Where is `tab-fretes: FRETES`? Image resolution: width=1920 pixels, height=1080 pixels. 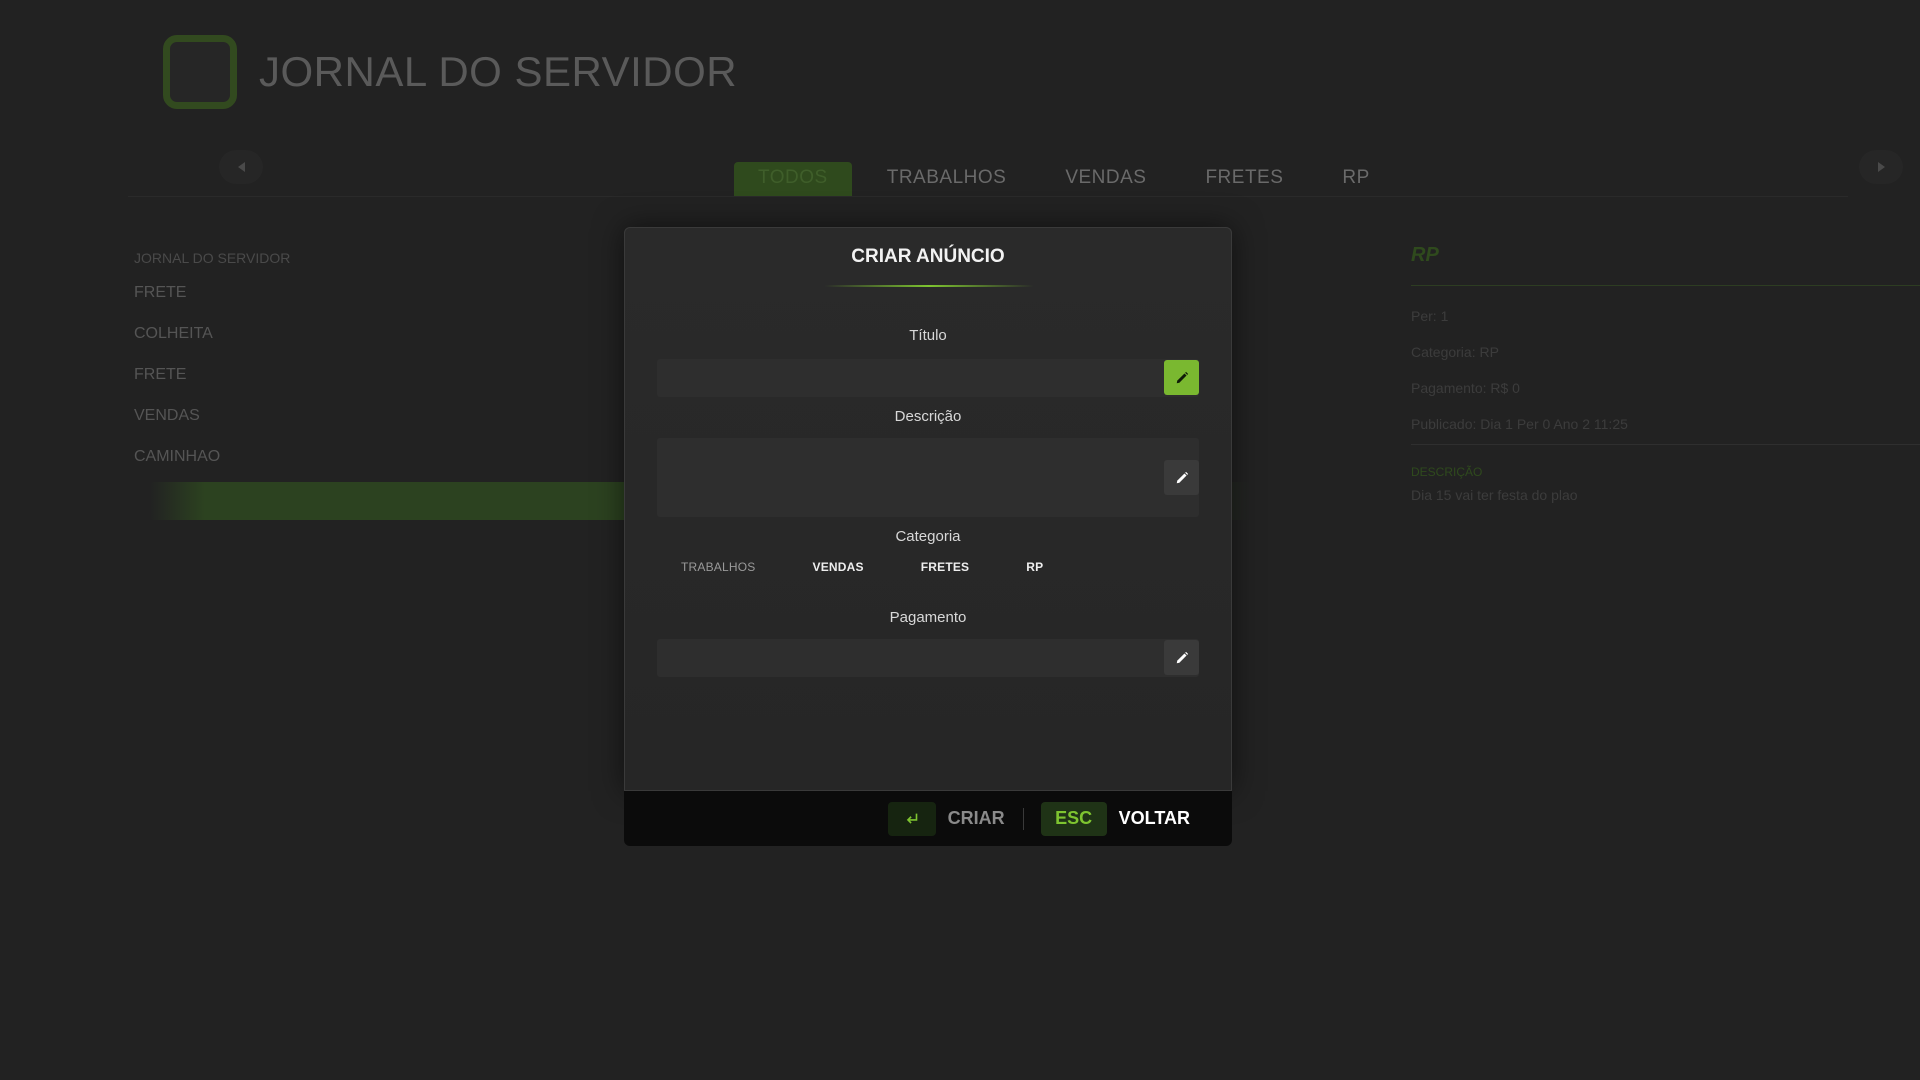
tab-fretes: FRETES is located at coordinates (1244, 179).